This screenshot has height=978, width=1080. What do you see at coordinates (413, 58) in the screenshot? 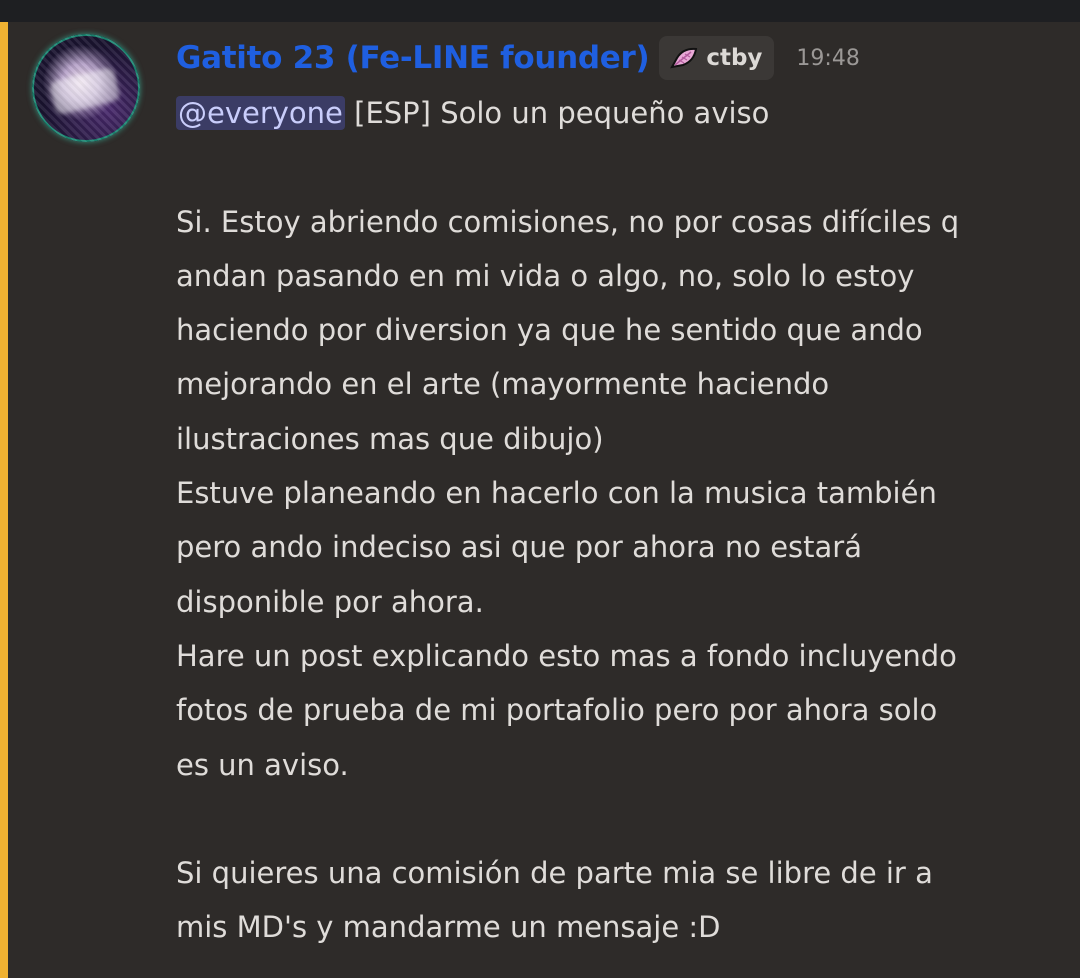
I see `author-name: Gatito 23 (Fe-LINE founder)` at bounding box center [413, 58].